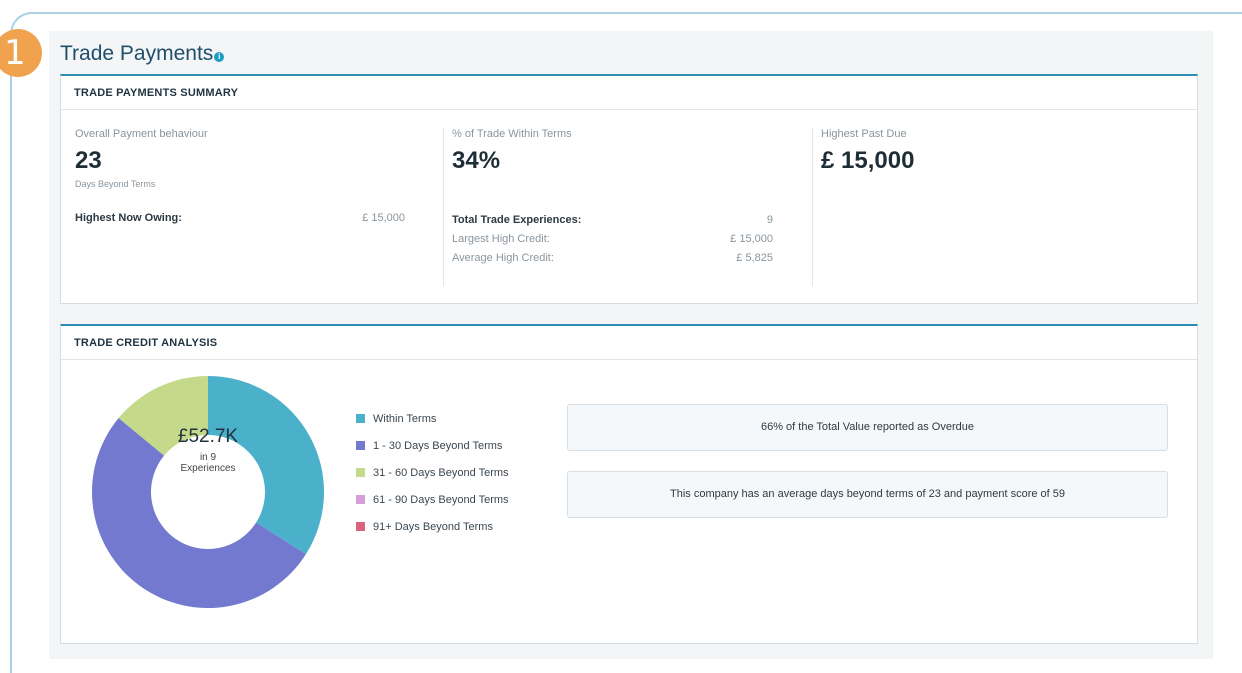  What do you see at coordinates (612, 220) in the screenshot?
I see `total-experiences-row: Total Trade Experiences: 9` at bounding box center [612, 220].